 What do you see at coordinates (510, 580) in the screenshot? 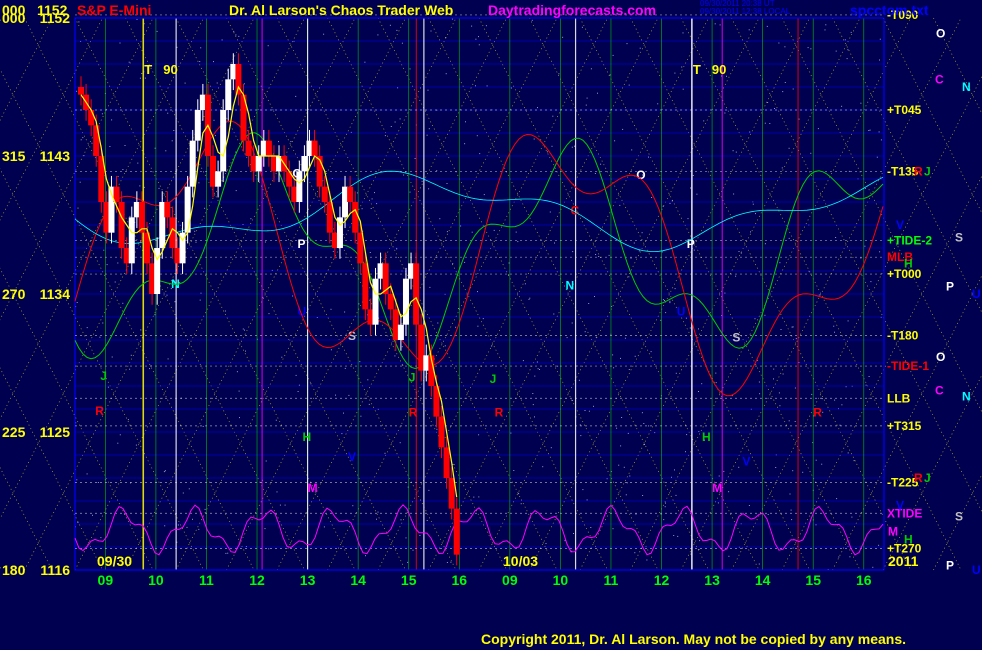
I see `x-tick-label: 09` at bounding box center [510, 580].